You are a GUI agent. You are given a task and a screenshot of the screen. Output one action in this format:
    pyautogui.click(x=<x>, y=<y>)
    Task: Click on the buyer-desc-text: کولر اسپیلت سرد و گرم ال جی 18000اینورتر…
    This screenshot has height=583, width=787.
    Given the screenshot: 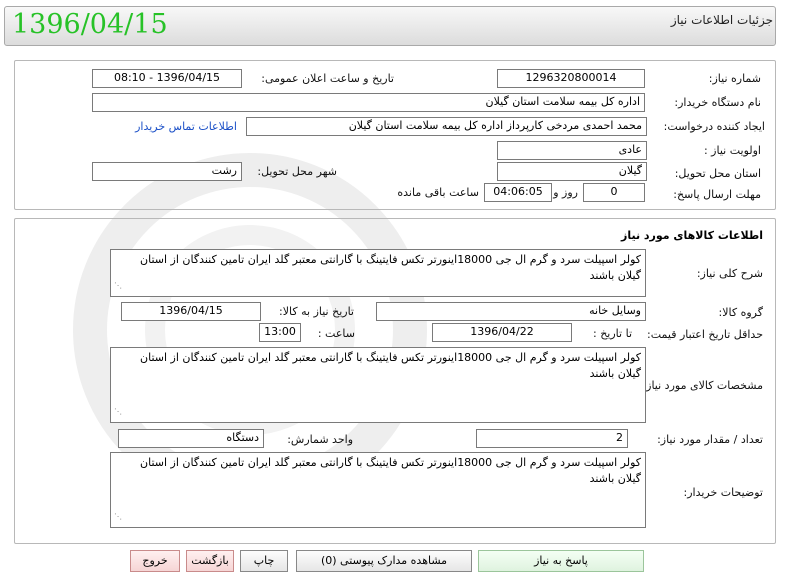 What is the action you would take?
    pyautogui.click(x=390, y=470)
    